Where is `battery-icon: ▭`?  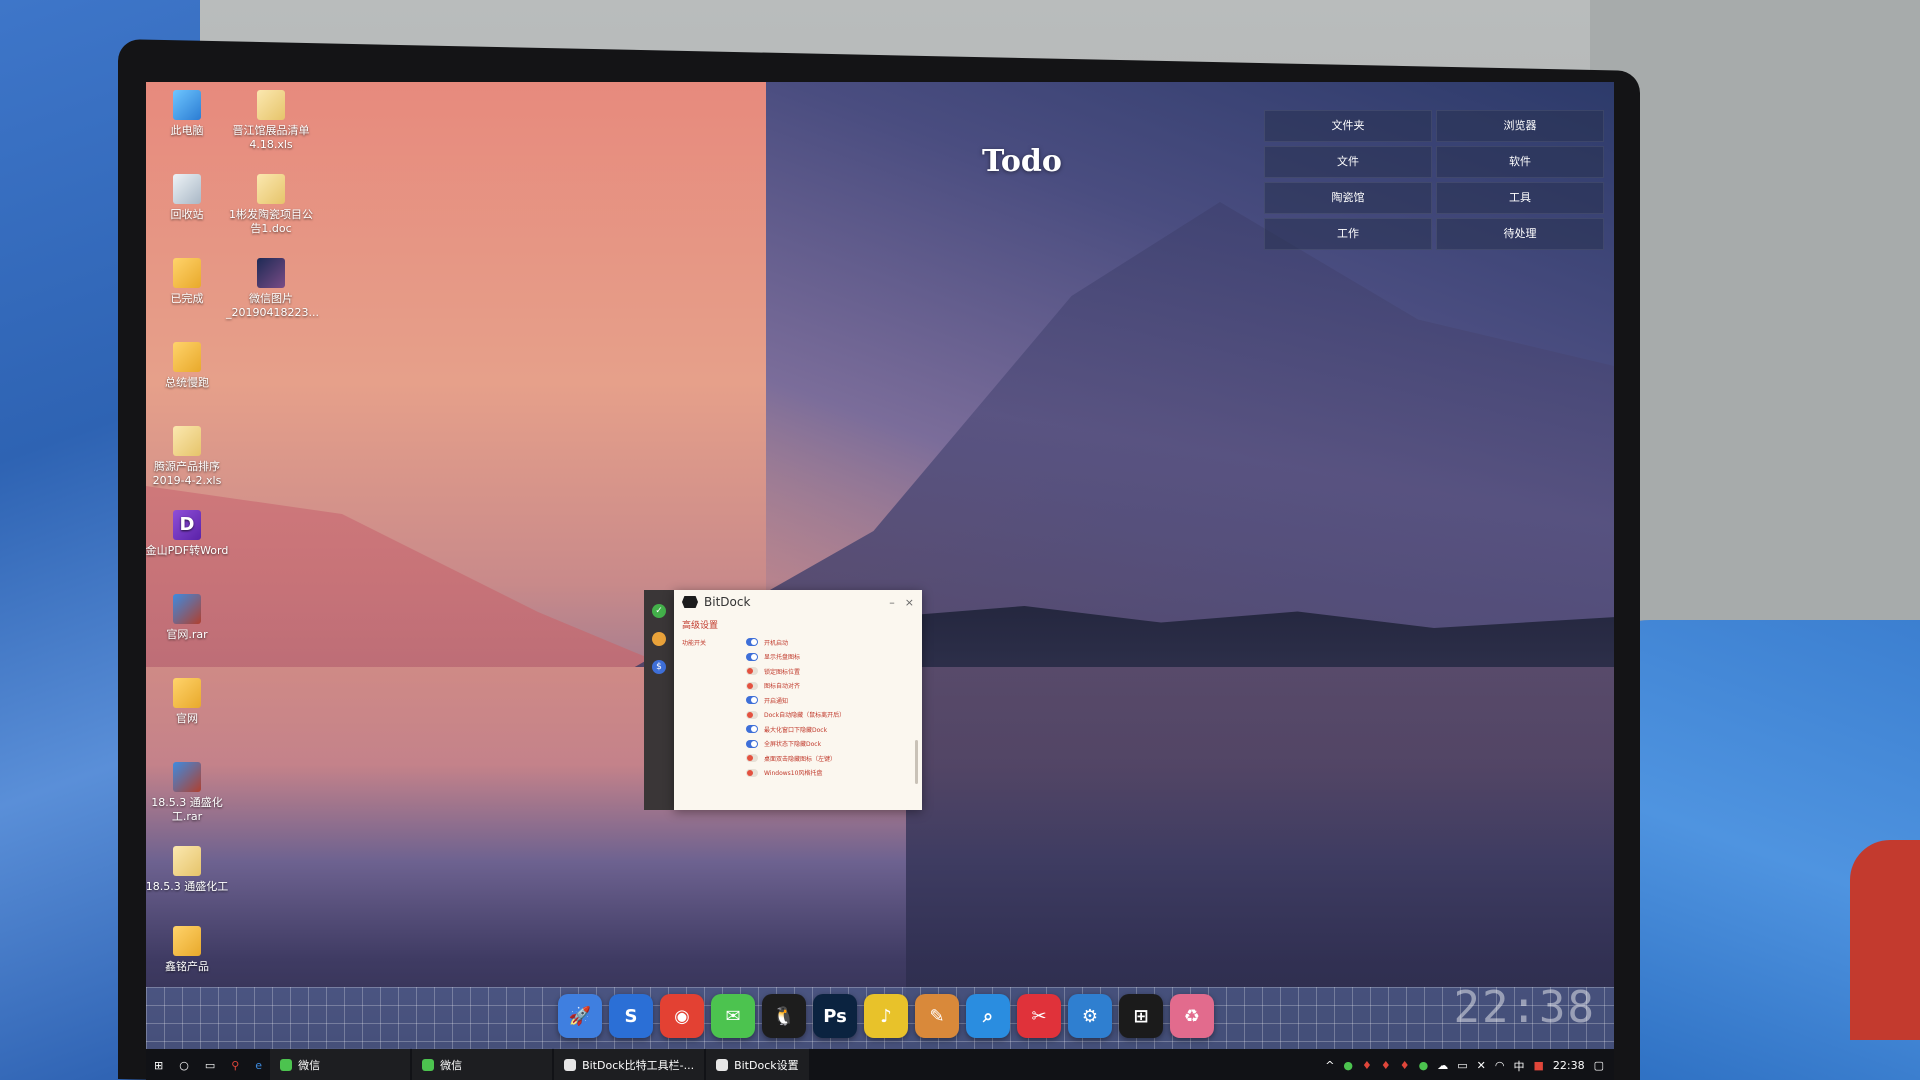 battery-icon: ▭ is located at coordinates (1462, 1065).